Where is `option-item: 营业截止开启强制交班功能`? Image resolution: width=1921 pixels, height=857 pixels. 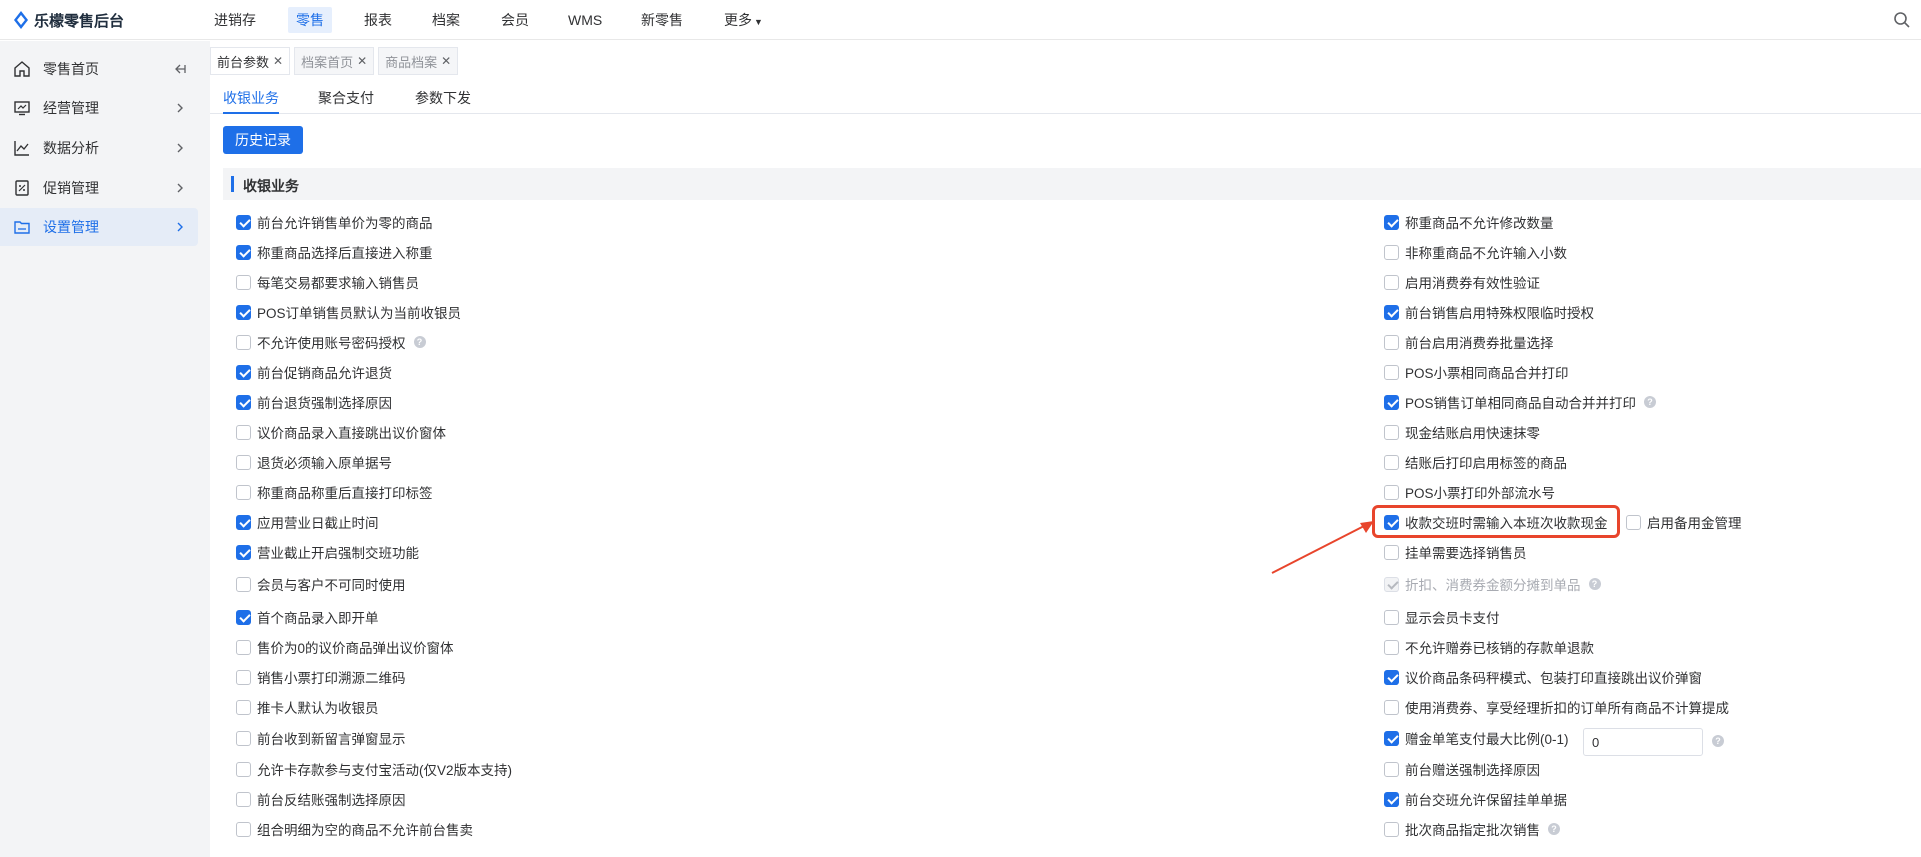
option-item: 营业截止开启强制交班功能 is located at coordinates (327, 552).